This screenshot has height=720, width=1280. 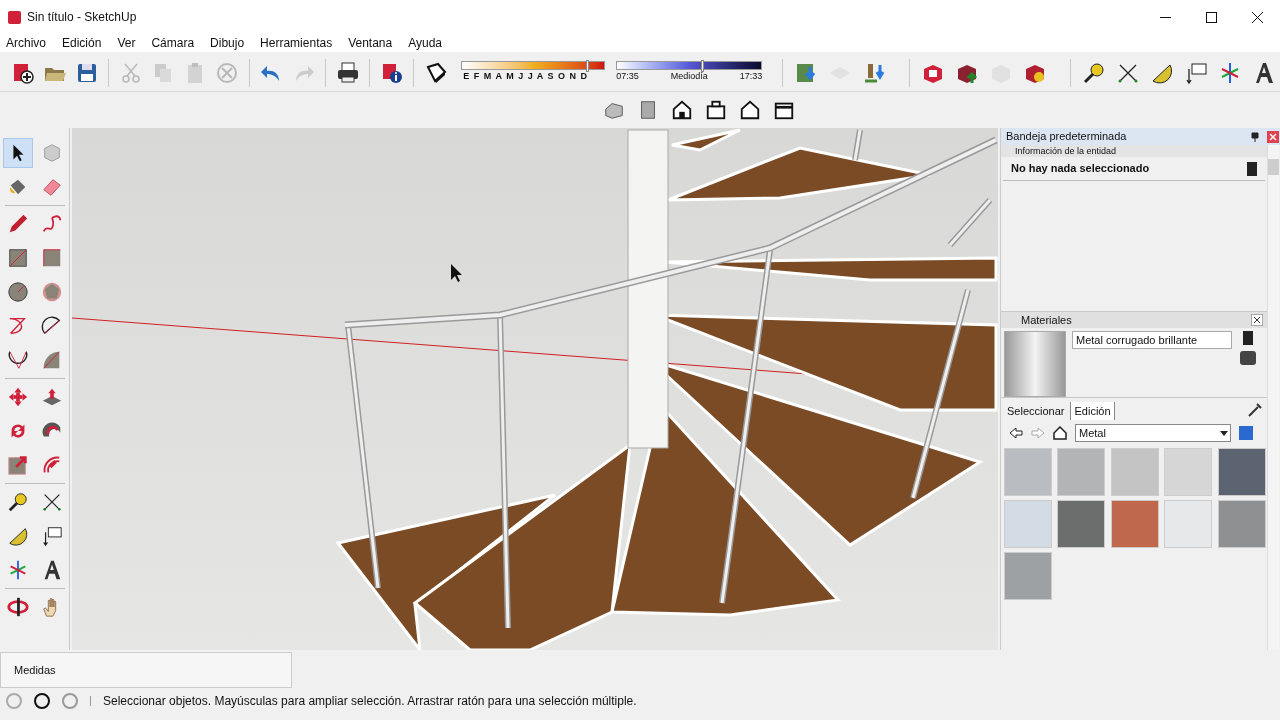 I want to click on tray-title: Bandeja predeterminada, so click(x=1067, y=137).